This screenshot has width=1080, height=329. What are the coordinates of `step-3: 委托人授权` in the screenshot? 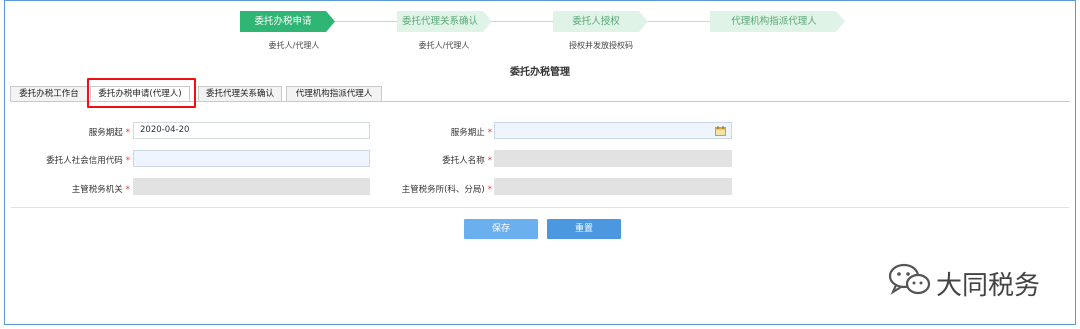 It's located at (600, 21).